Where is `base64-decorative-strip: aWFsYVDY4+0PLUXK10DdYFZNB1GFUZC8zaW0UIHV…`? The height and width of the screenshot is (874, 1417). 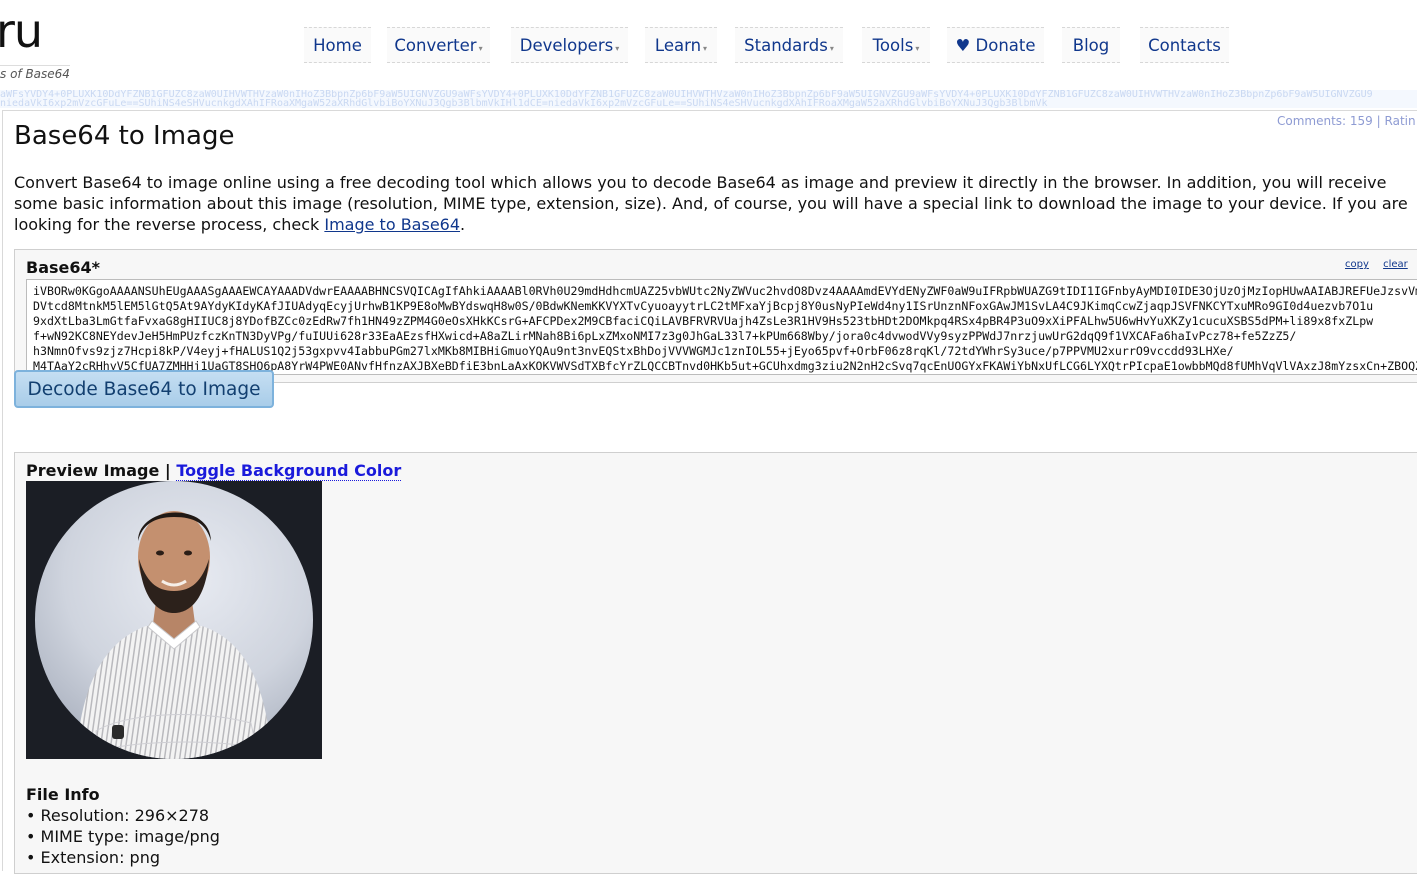
base64-decorative-strip: aWFsYVDY4+0PLUXK10DdYFZNB1GFUZC8zaW0UIHV… is located at coordinates (708, 99).